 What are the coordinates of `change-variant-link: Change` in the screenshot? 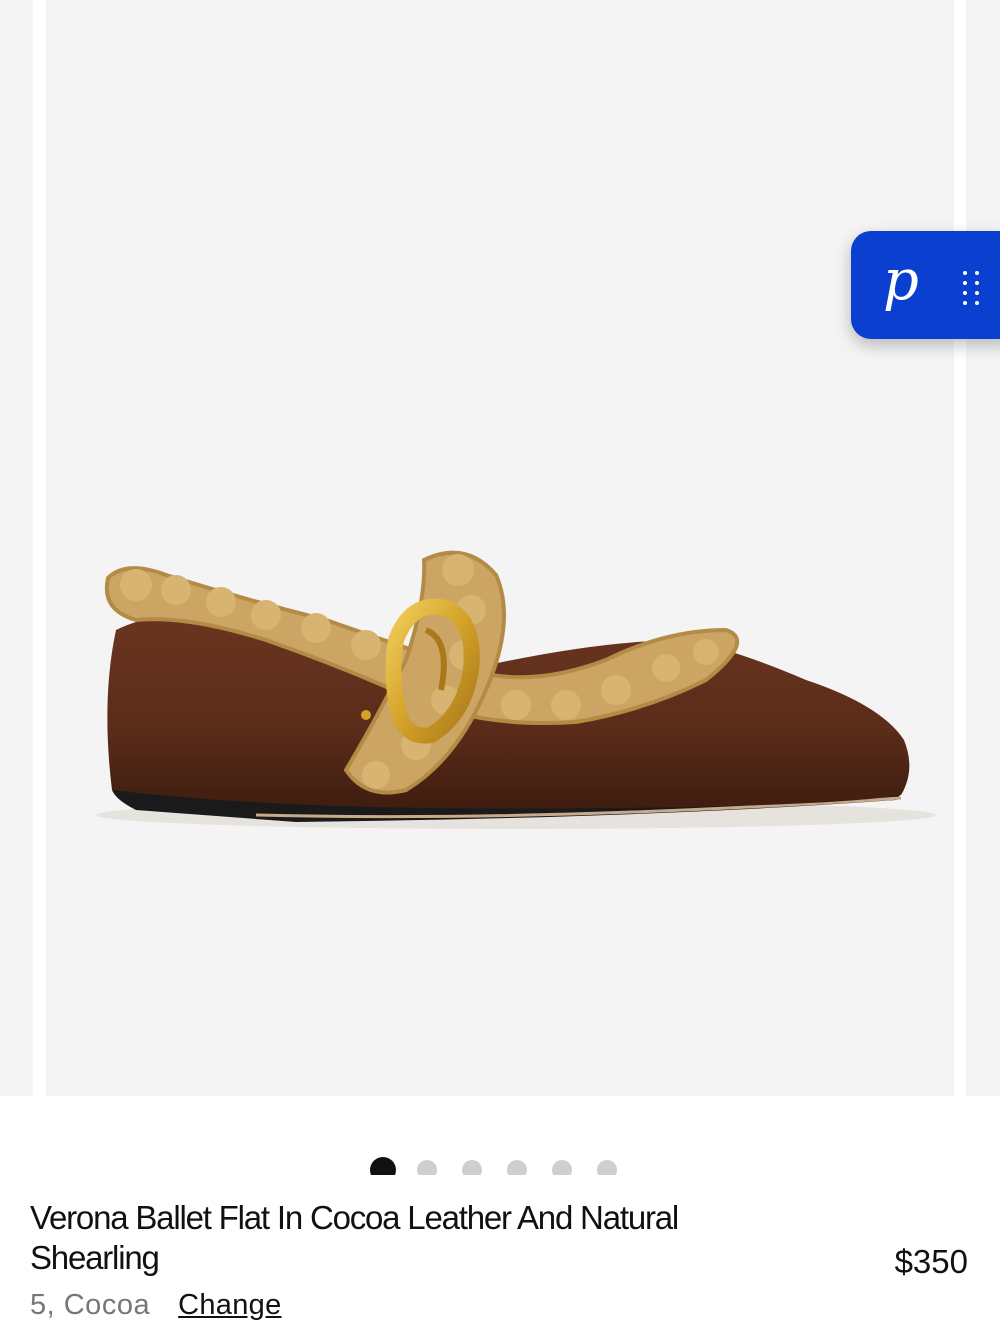 It's located at (229, 1305).